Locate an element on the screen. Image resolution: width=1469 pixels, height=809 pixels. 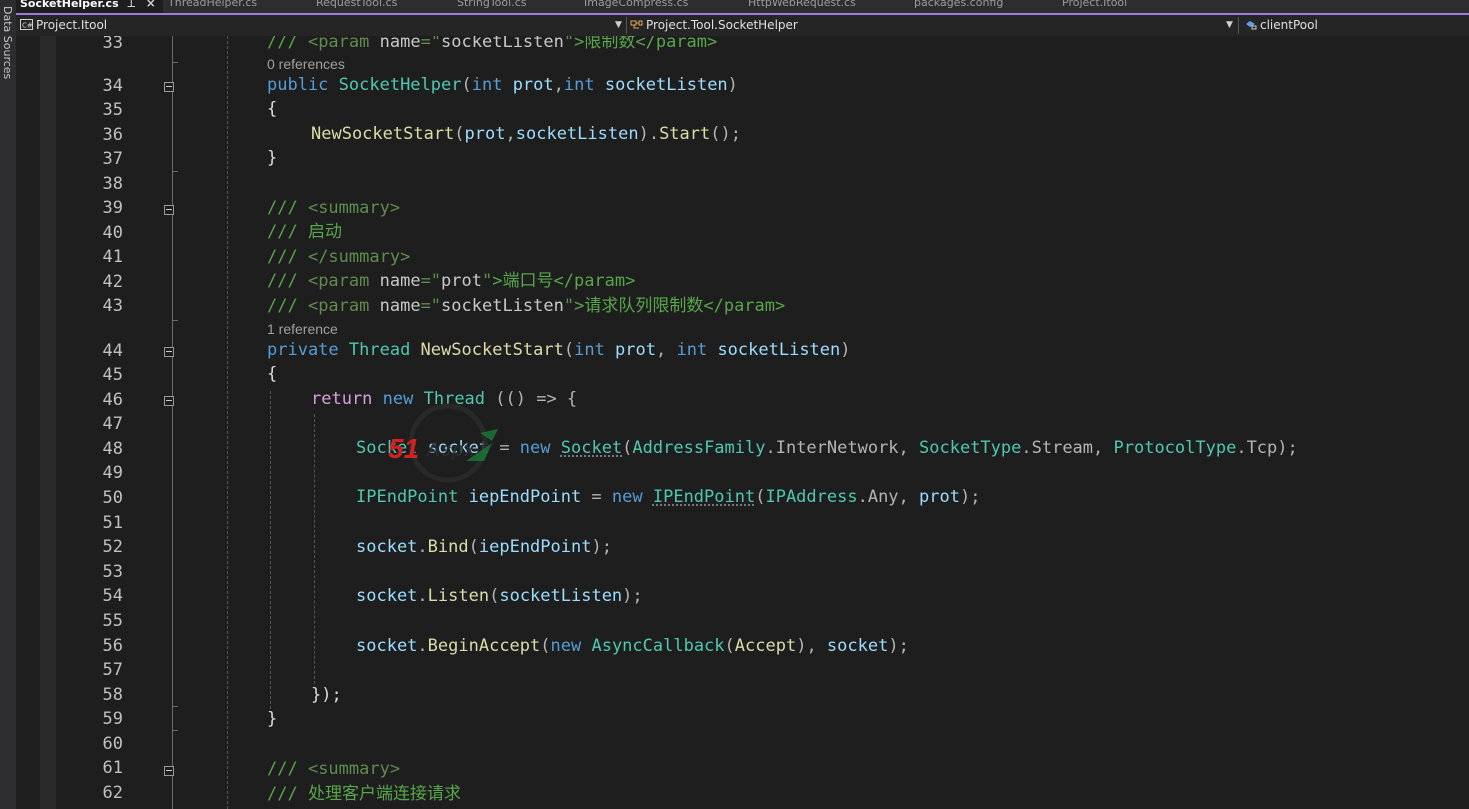
xml-quote: =" is located at coordinates (431, 281).